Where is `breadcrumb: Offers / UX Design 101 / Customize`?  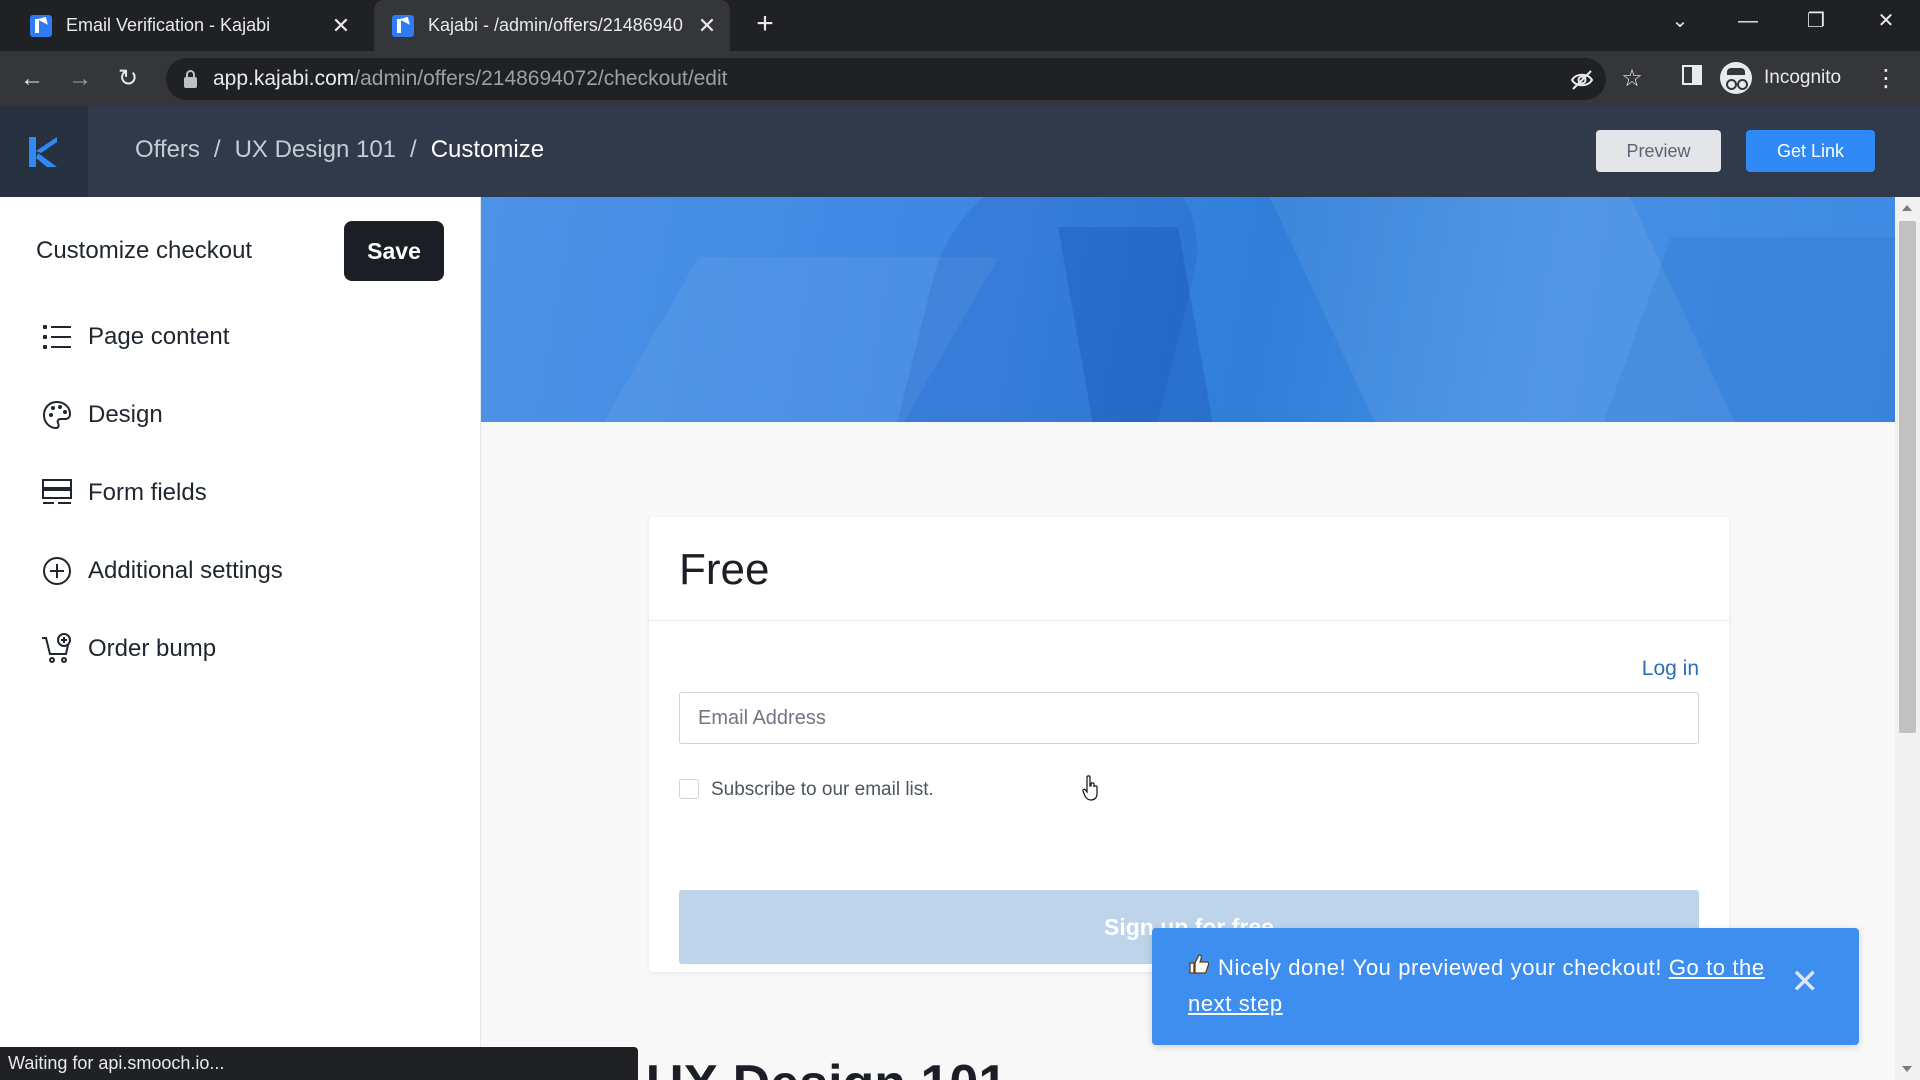 breadcrumb: Offers / UX Design 101 / Customize is located at coordinates (339, 150).